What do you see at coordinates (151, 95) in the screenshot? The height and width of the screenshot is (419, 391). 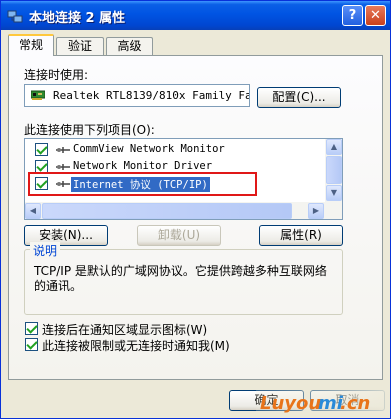 I see `adapter-name: Realtek RTL8139/810x Family Fa` at bounding box center [151, 95].